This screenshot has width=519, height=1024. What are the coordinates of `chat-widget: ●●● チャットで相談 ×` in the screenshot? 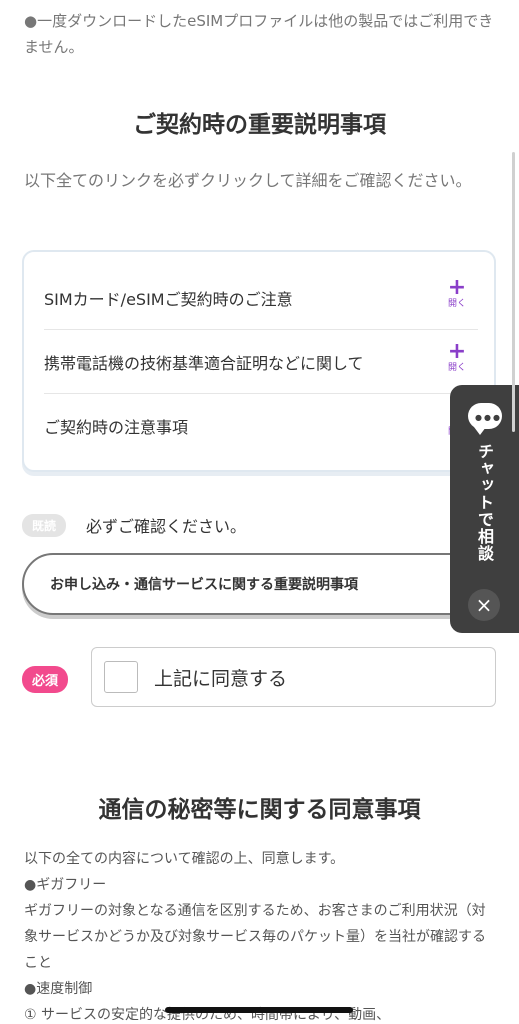 It's located at (484, 509).